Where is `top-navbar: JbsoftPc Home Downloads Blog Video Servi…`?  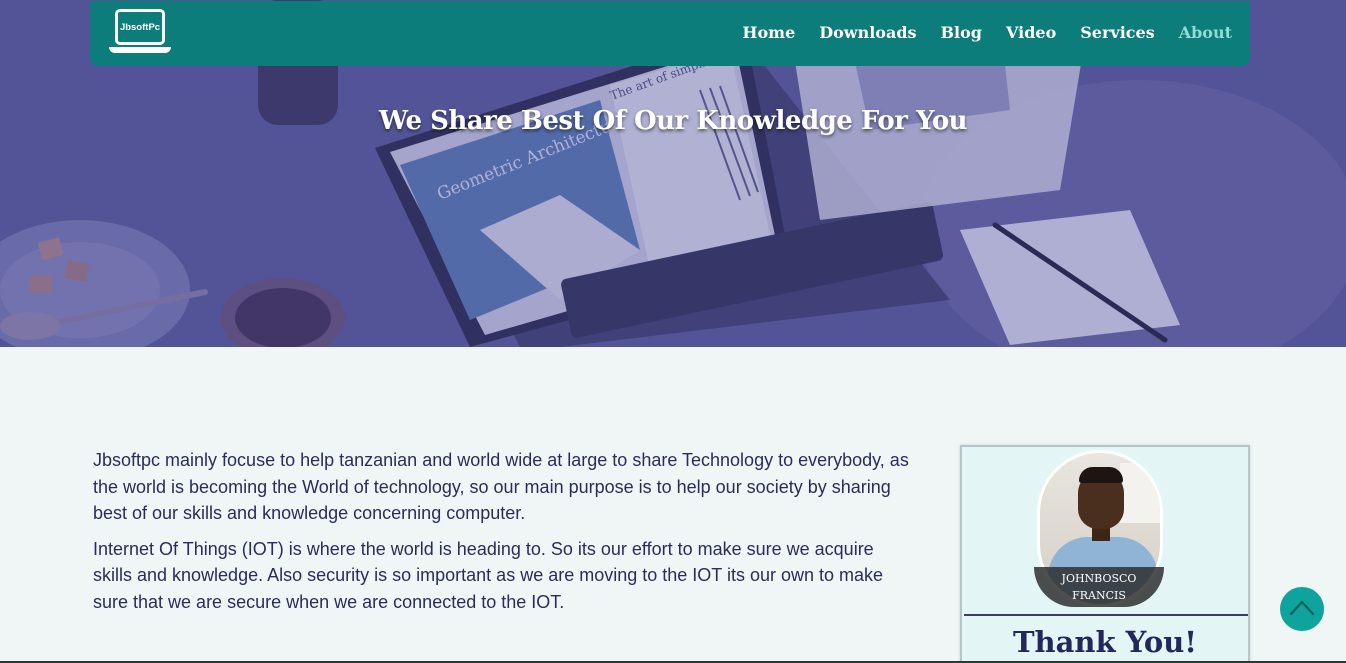
top-navbar: JbsoftPc Home Downloads Blog Video Servi… is located at coordinates (670, 33).